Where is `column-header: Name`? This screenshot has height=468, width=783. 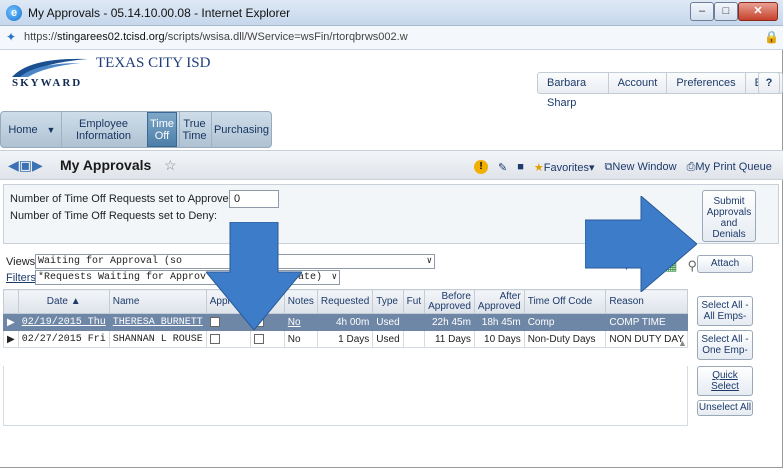 column-header: Name is located at coordinates (157, 301).